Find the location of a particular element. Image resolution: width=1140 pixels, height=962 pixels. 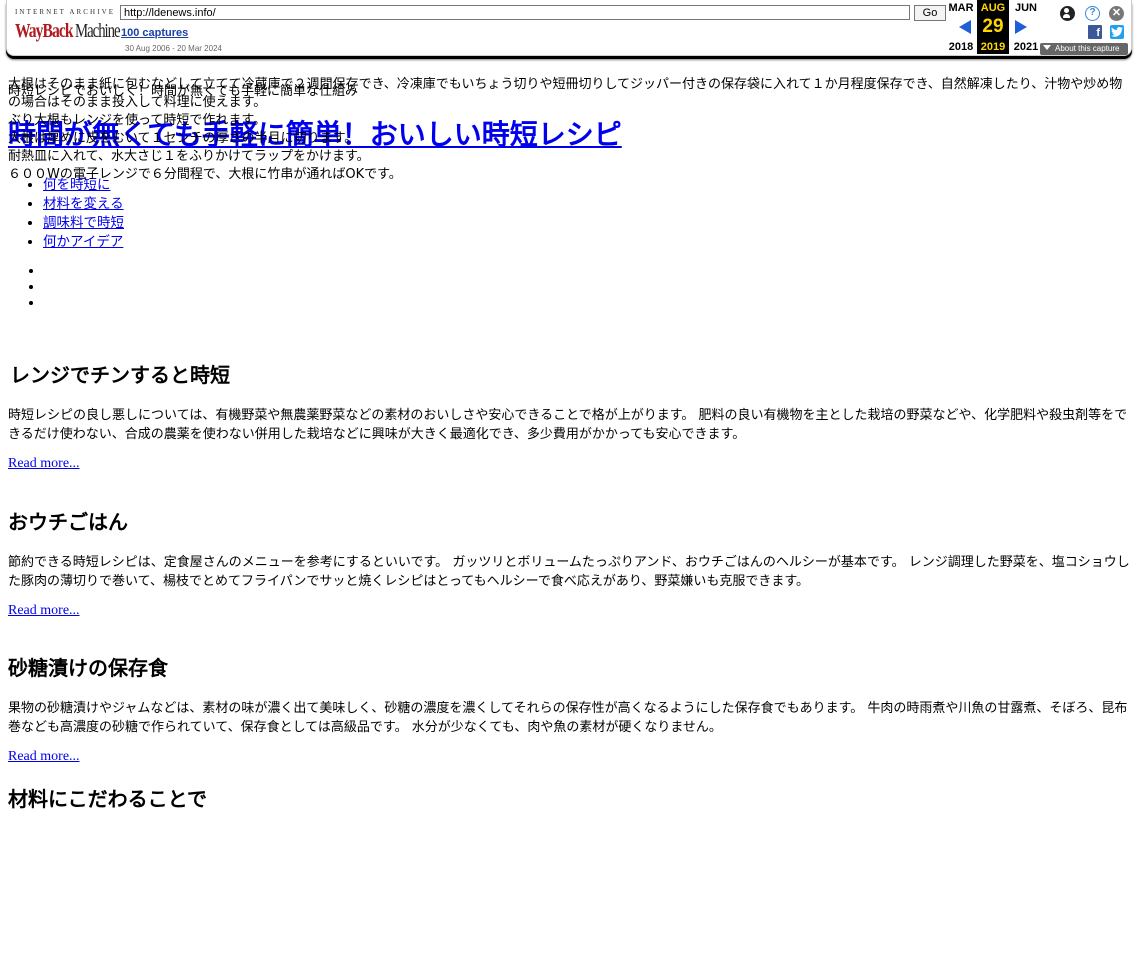

logo-machine: Machine is located at coordinates (97, 31).